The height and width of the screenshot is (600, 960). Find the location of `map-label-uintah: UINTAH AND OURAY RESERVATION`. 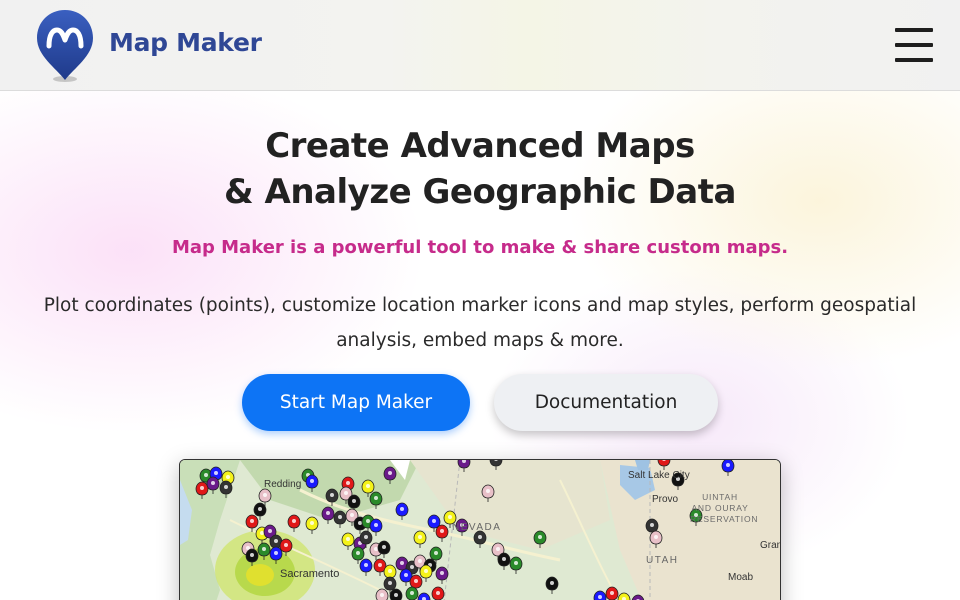

map-label-uintah: UINTAH AND OURAY RESERVATION is located at coordinates (724, 508).